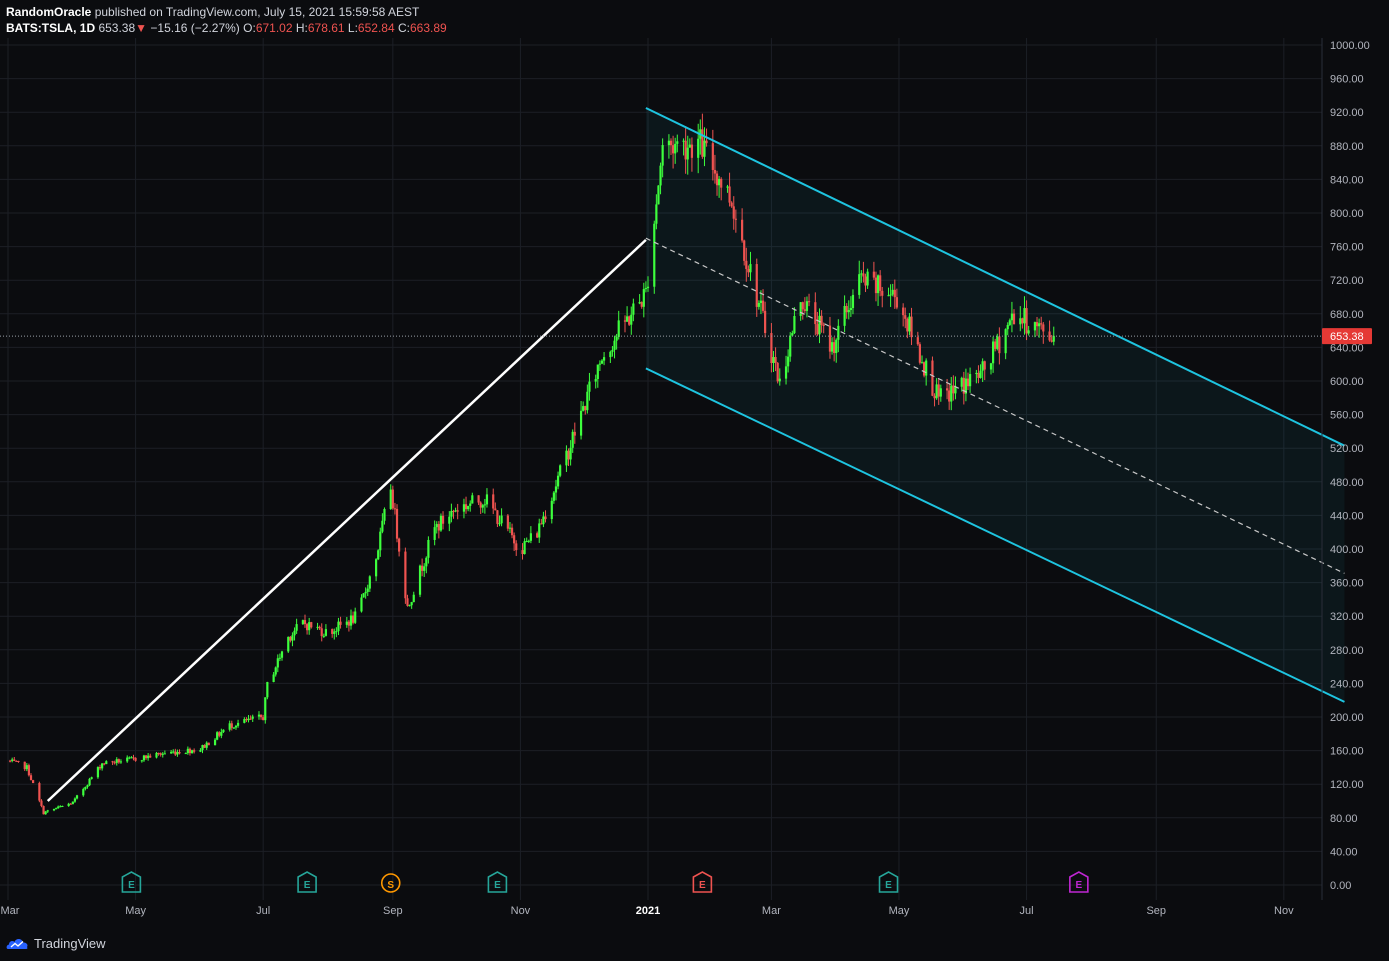 The image size is (1389, 961). Describe the element at coordinates (376, 28) in the screenshot. I see `low-value: 652.84` at that location.